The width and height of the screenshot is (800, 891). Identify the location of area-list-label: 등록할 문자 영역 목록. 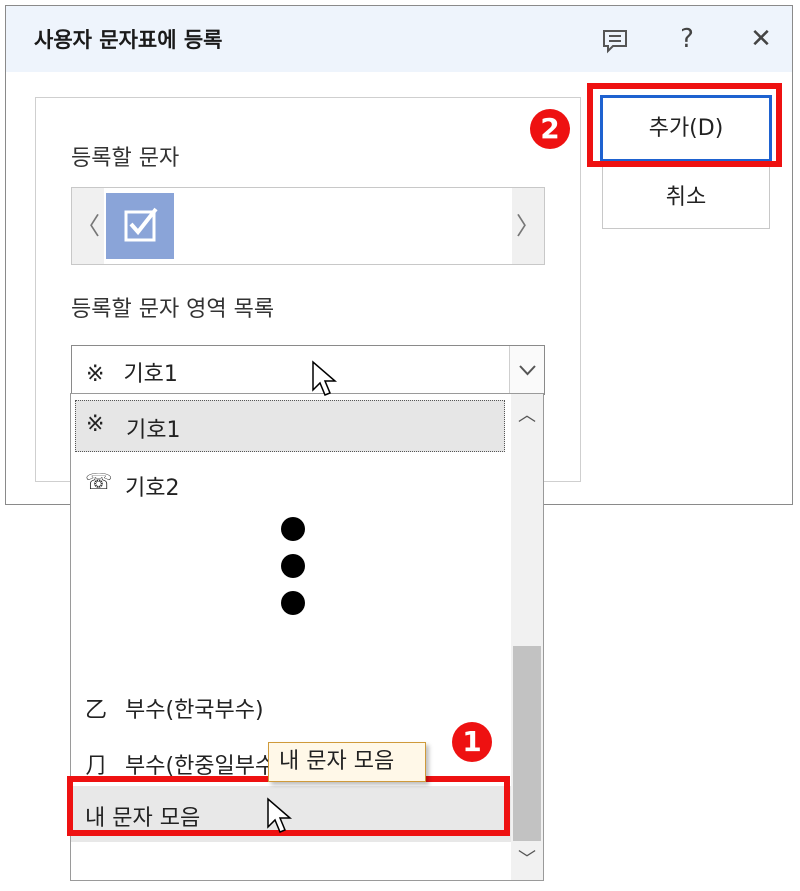
(173, 309).